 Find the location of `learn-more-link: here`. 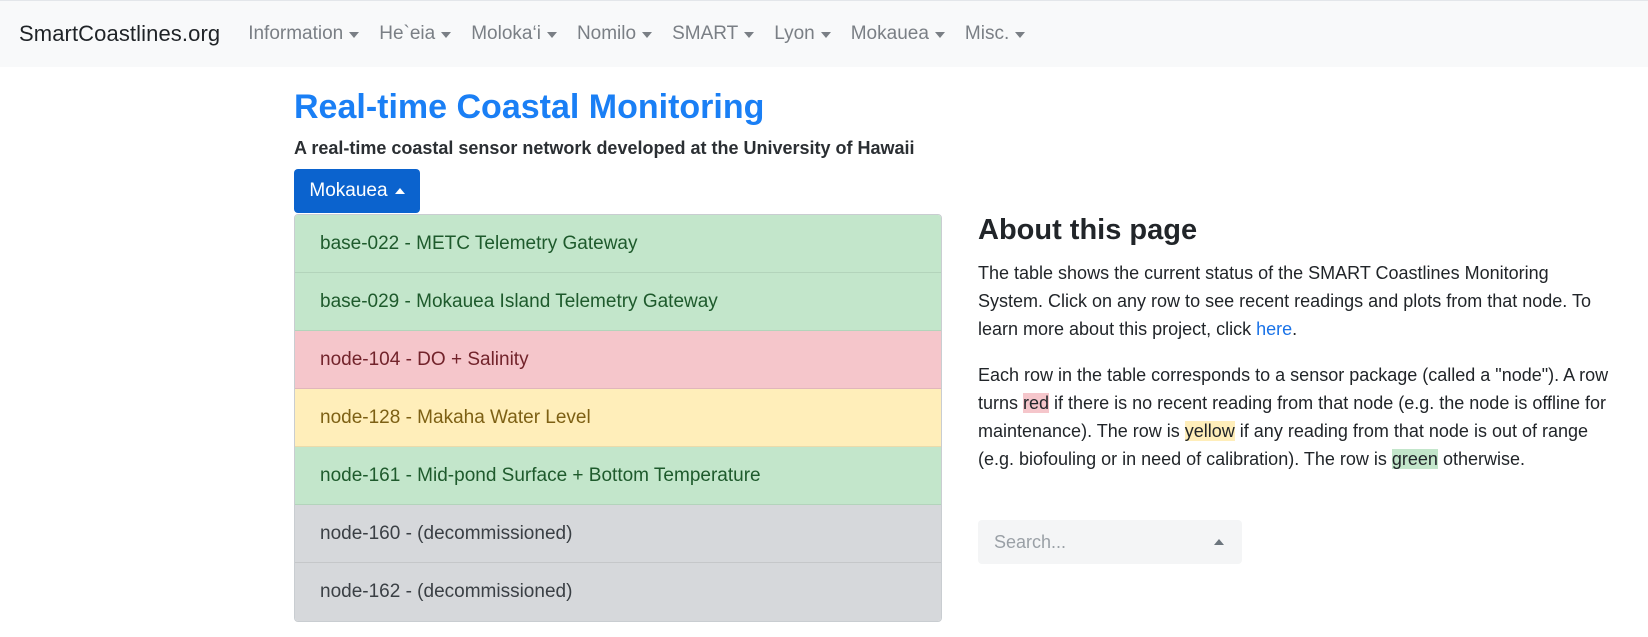

learn-more-link: here is located at coordinates (1274, 329).